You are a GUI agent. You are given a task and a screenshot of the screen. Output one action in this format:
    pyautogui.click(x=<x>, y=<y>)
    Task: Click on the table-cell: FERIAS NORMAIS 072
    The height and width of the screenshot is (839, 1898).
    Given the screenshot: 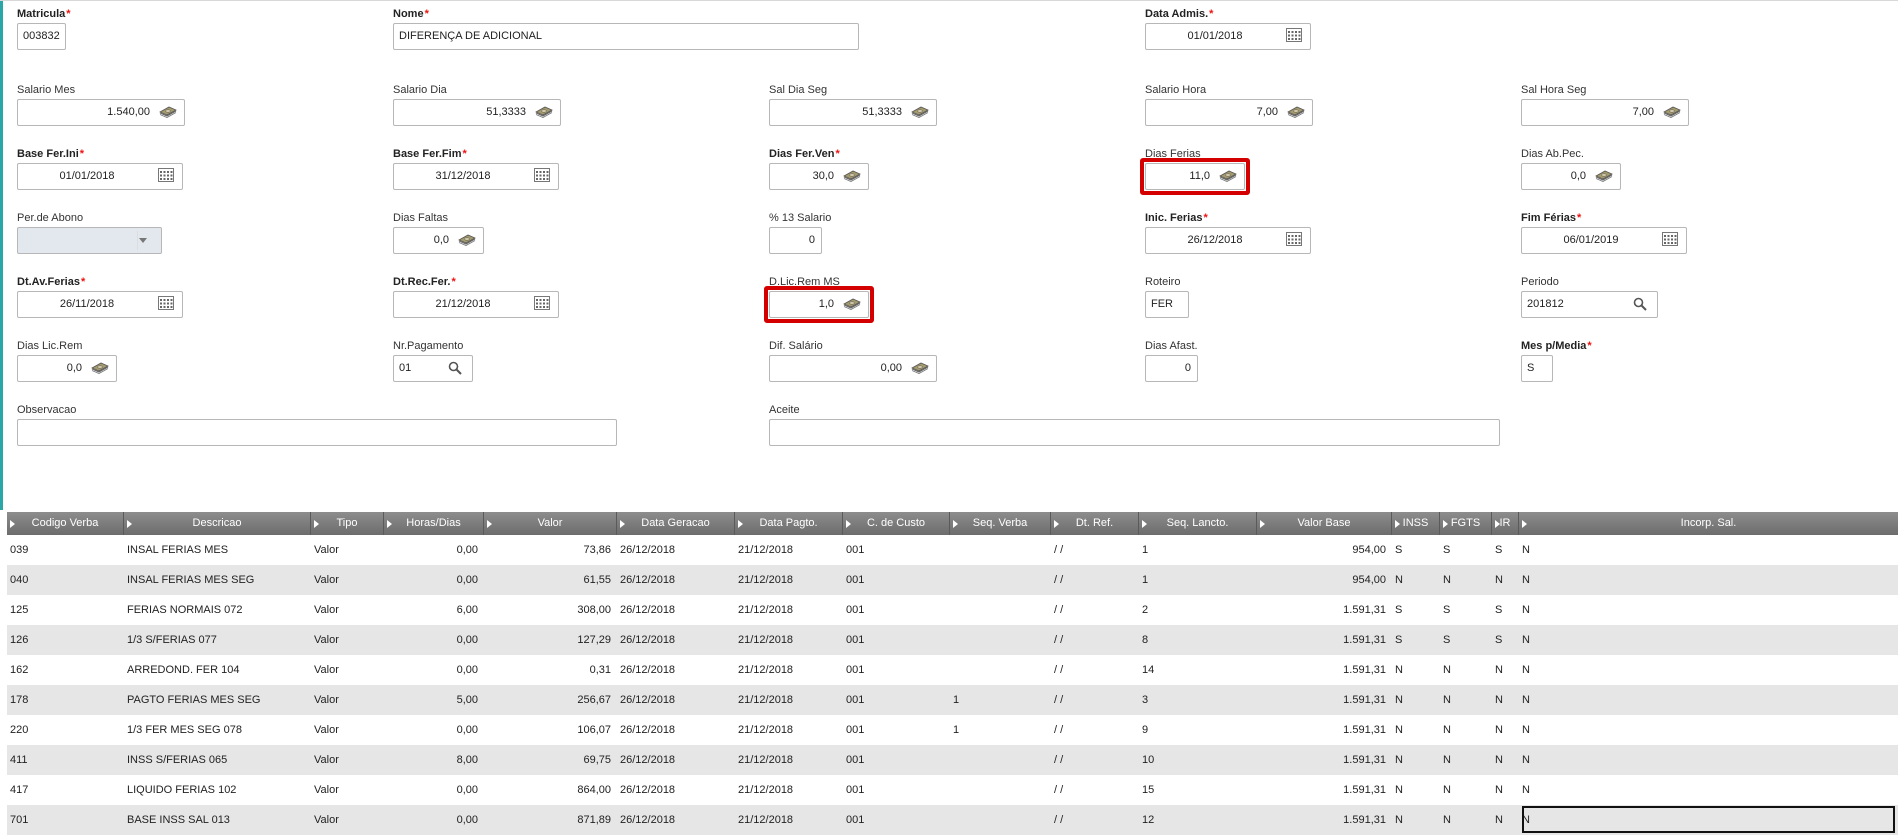 What is the action you would take?
    pyautogui.click(x=185, y=610)
    